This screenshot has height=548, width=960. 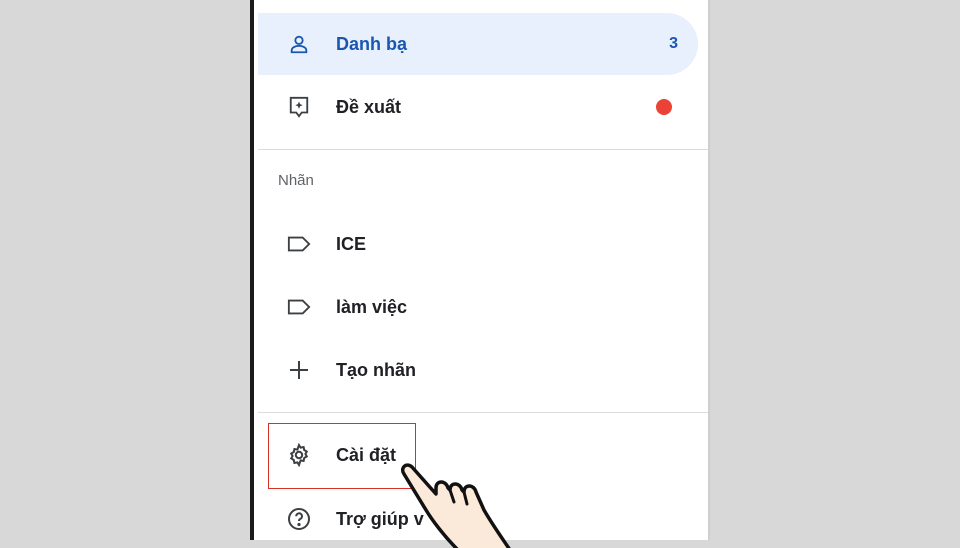 I want to click on plus-icon, so click(x=299, y=370).